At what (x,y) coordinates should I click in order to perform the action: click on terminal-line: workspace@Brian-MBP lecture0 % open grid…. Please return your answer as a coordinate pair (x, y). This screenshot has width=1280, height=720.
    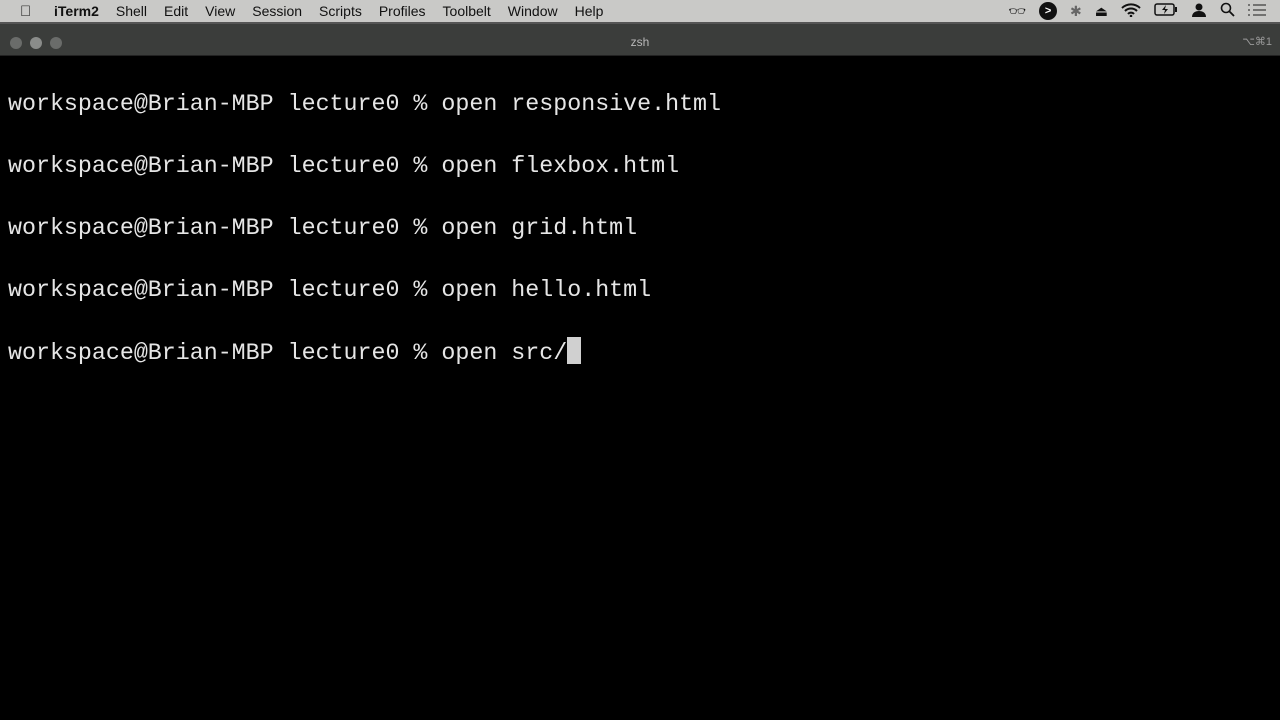
    Looking at the image, I should click on (364, 228).